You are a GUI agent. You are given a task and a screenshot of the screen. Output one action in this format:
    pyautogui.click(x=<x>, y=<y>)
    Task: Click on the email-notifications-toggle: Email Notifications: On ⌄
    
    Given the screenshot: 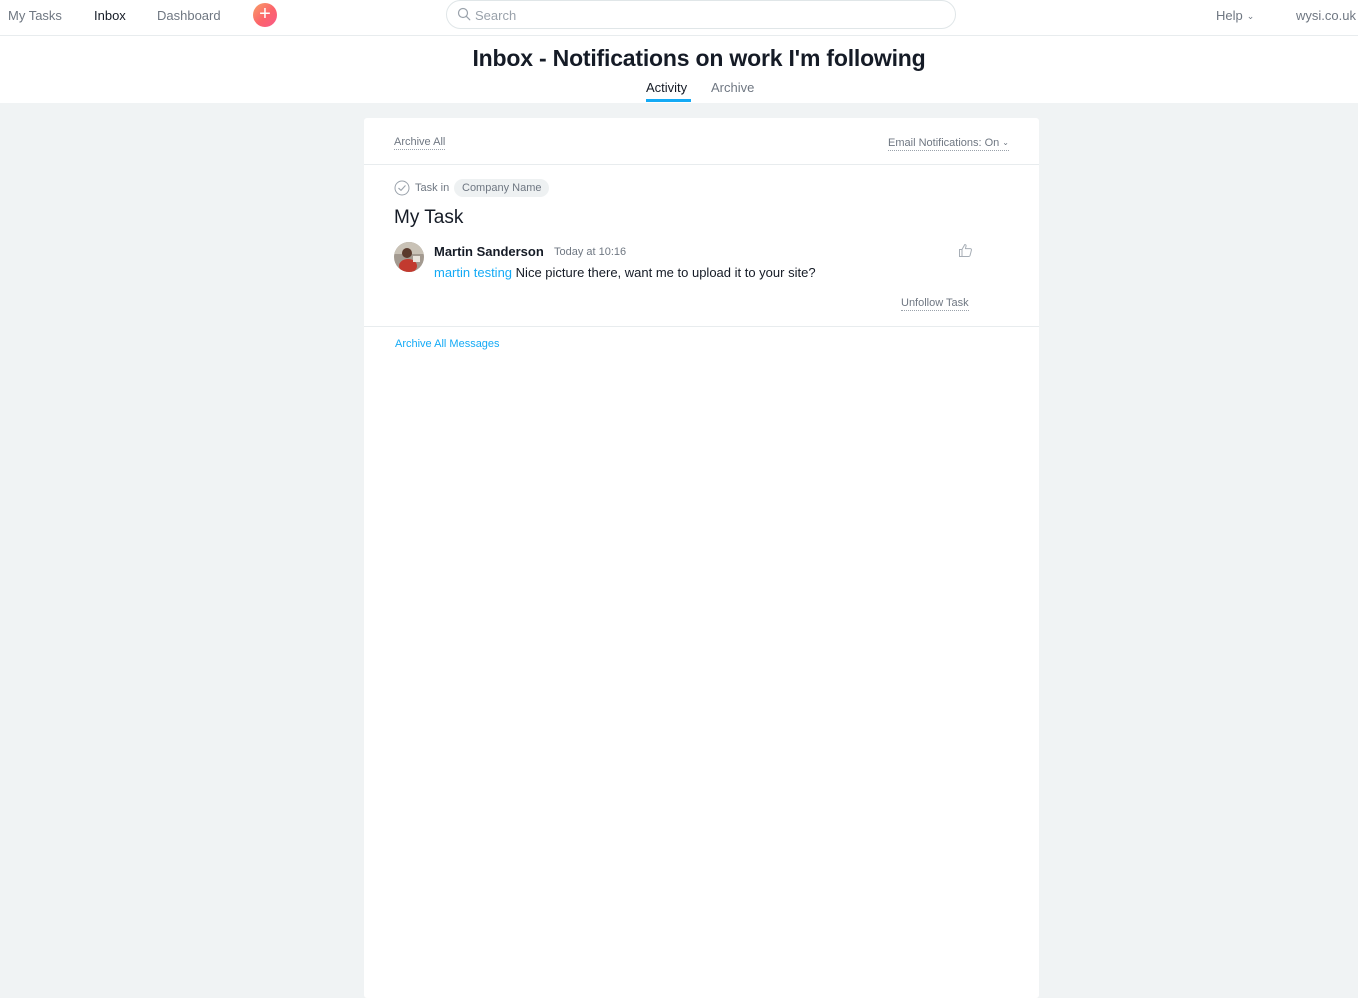 What is the action you would take?
    pyautogui.click(x=948, y=143)
    